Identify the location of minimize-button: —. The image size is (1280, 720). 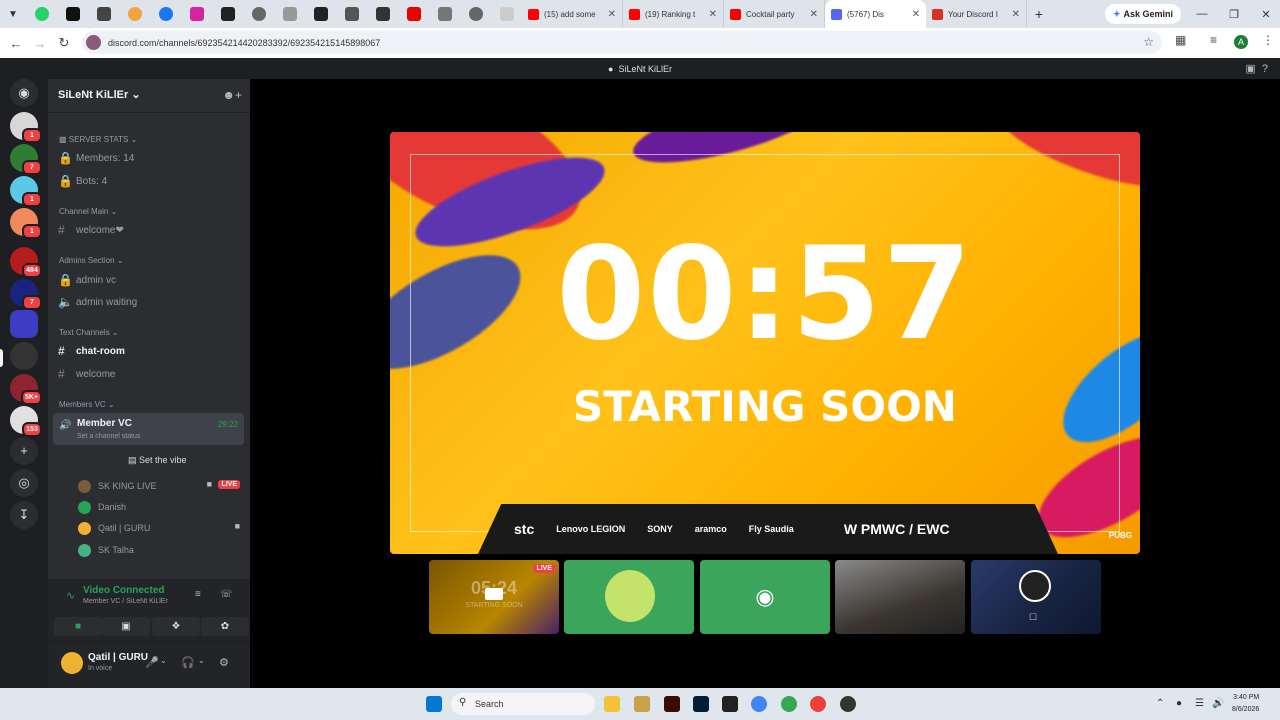
(1202, 14).